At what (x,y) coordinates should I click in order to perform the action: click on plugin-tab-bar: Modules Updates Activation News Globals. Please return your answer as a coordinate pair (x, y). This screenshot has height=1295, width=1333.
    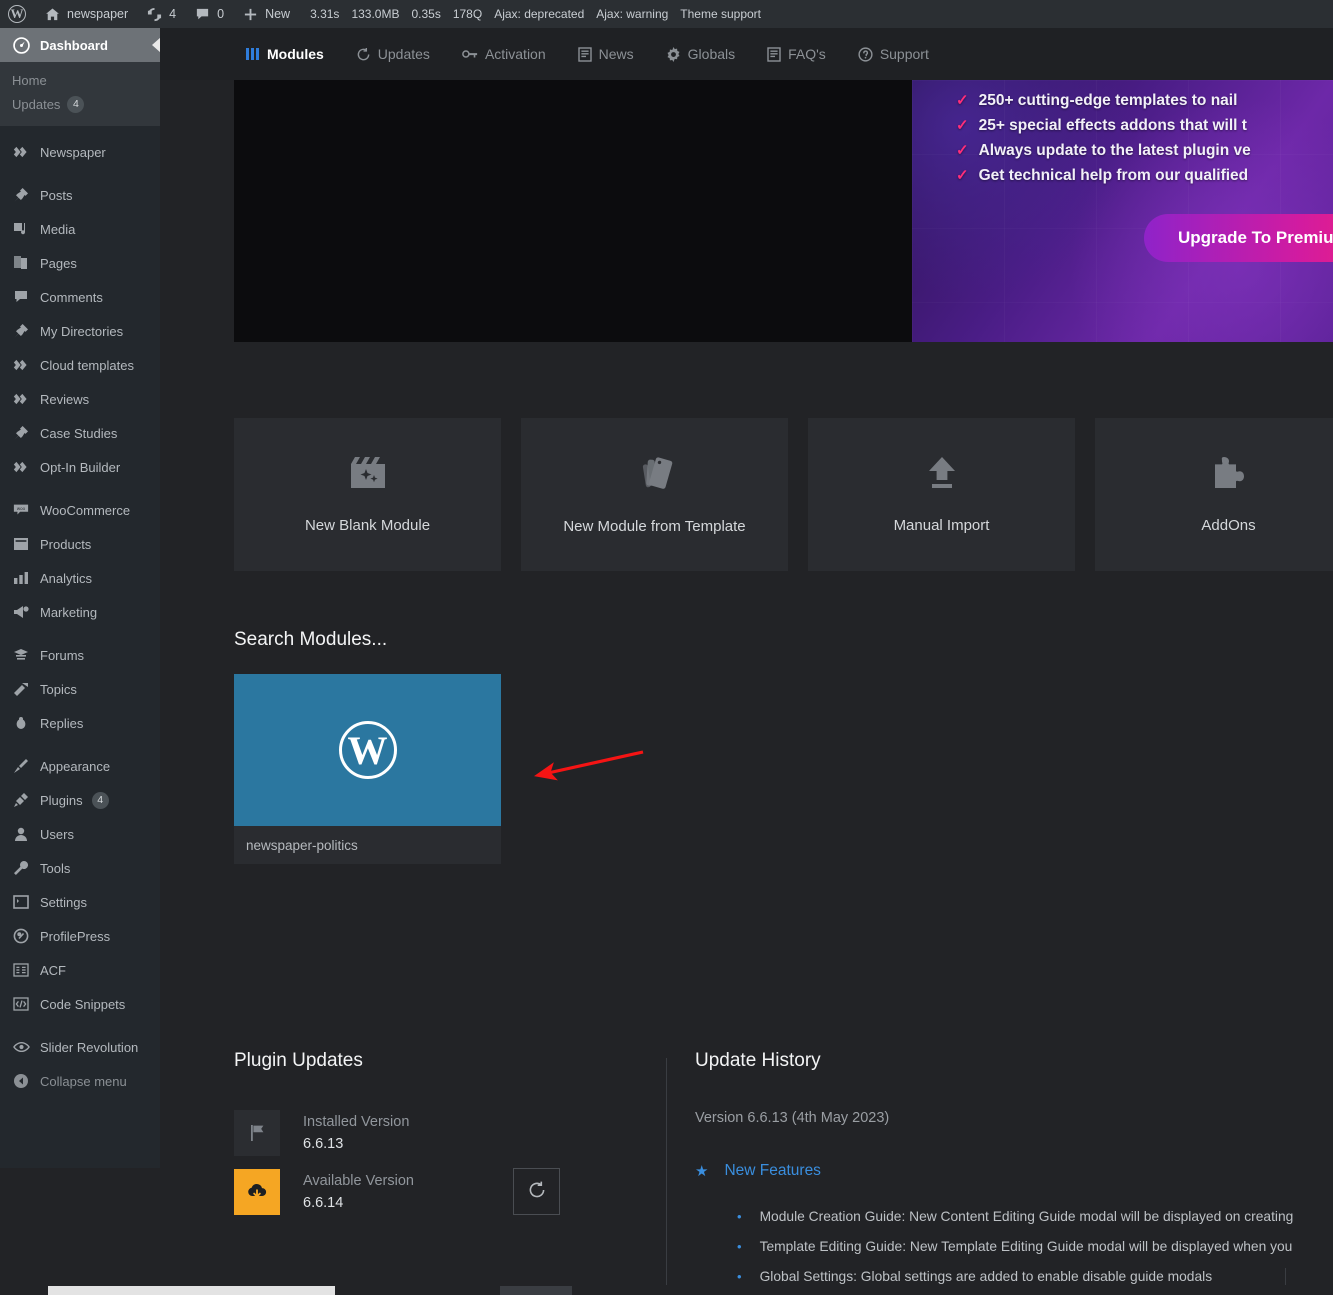
    Looking at the image, I should click on (746, 54).